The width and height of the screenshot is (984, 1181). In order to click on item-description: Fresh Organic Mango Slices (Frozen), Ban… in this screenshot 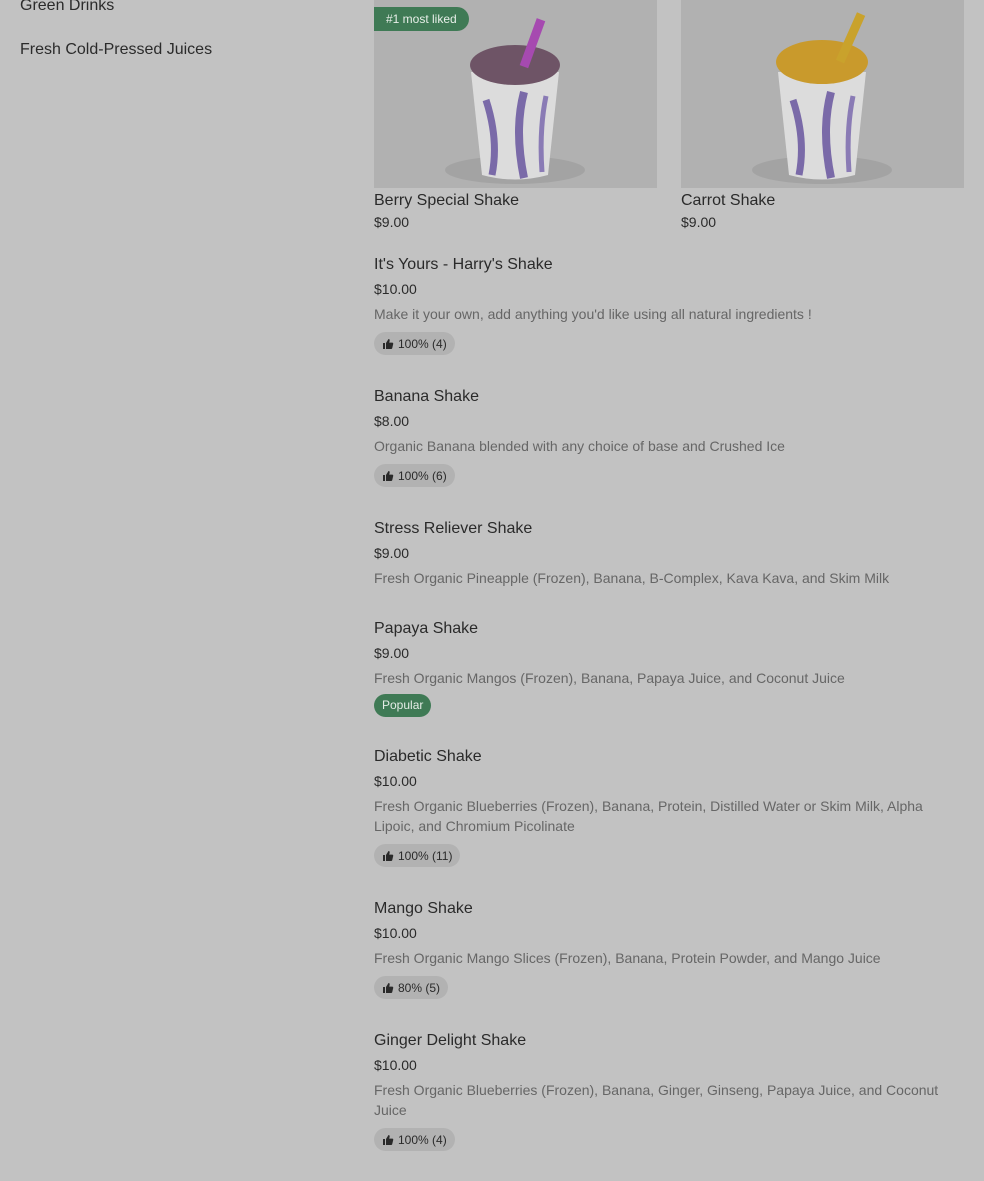, I will do `click(627, 958)`.